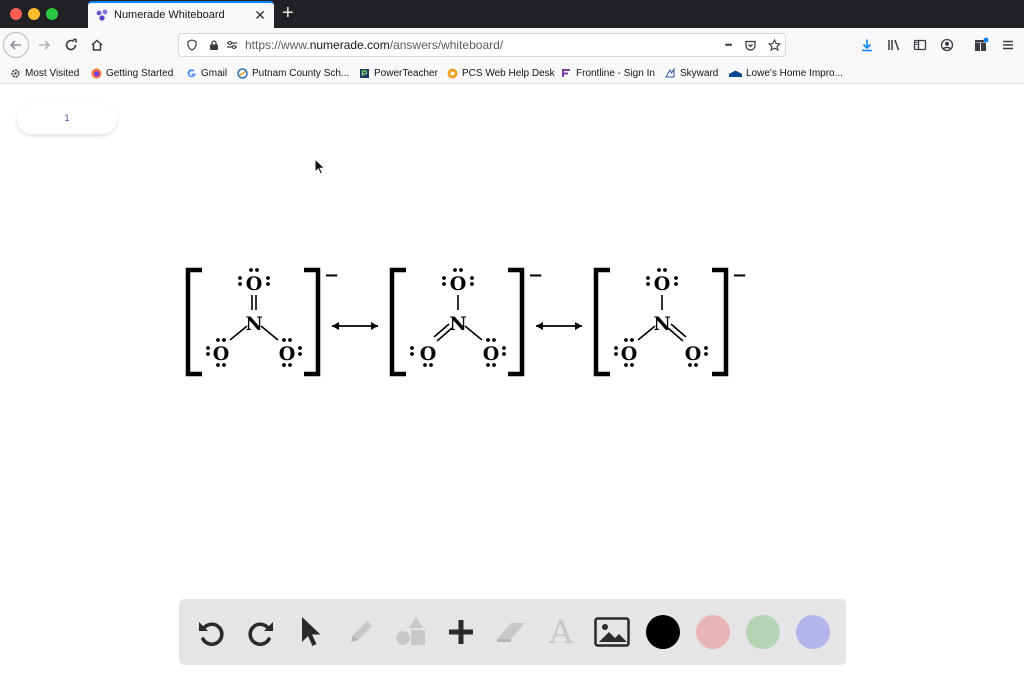 The width and height of the screenshot is (1024, 674). I want to click on image-tool-button, so click(612, 632).